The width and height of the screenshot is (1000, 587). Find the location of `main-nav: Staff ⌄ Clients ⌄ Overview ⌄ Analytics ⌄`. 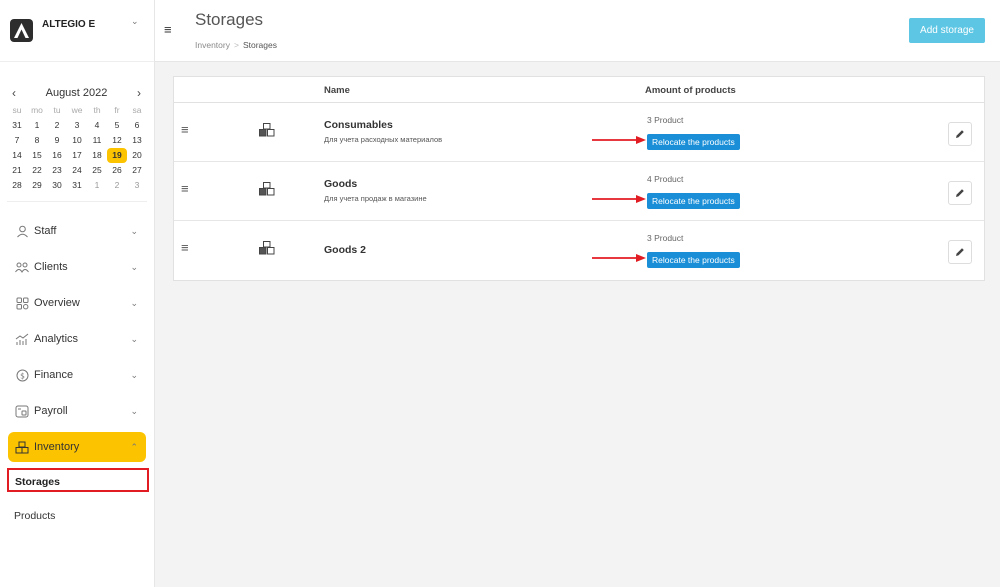

main-nav: Staff ⌄ Clients ⌄ Overview ⌄ Analytics ⌄ is located at coordinates (77, 372).